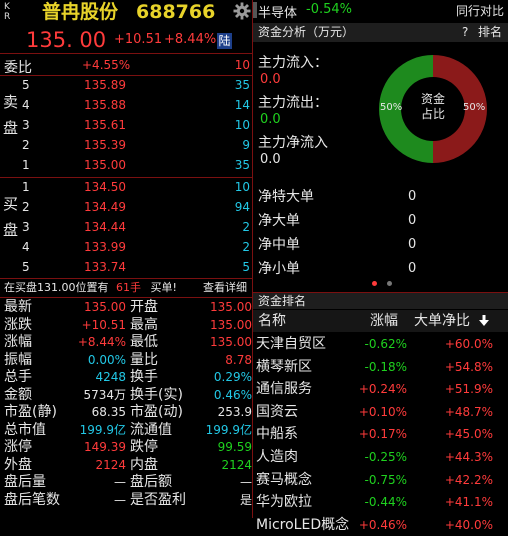 The width and height of the screenshot is (508, 536). What do you see at coordinates (231, 307) in the screenshot?
I see `quote-value: 135.00` at bounding box center [231, 307].